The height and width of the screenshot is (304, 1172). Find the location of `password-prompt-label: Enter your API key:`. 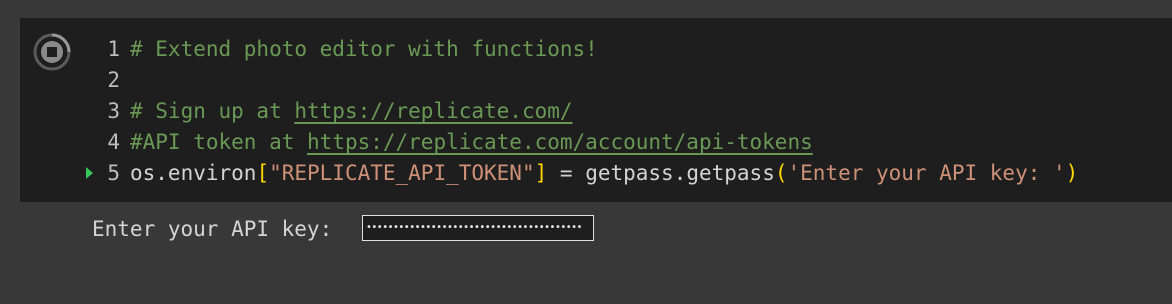

password-prompt-label: Enter your API key: is located at coordinates (218, 229).